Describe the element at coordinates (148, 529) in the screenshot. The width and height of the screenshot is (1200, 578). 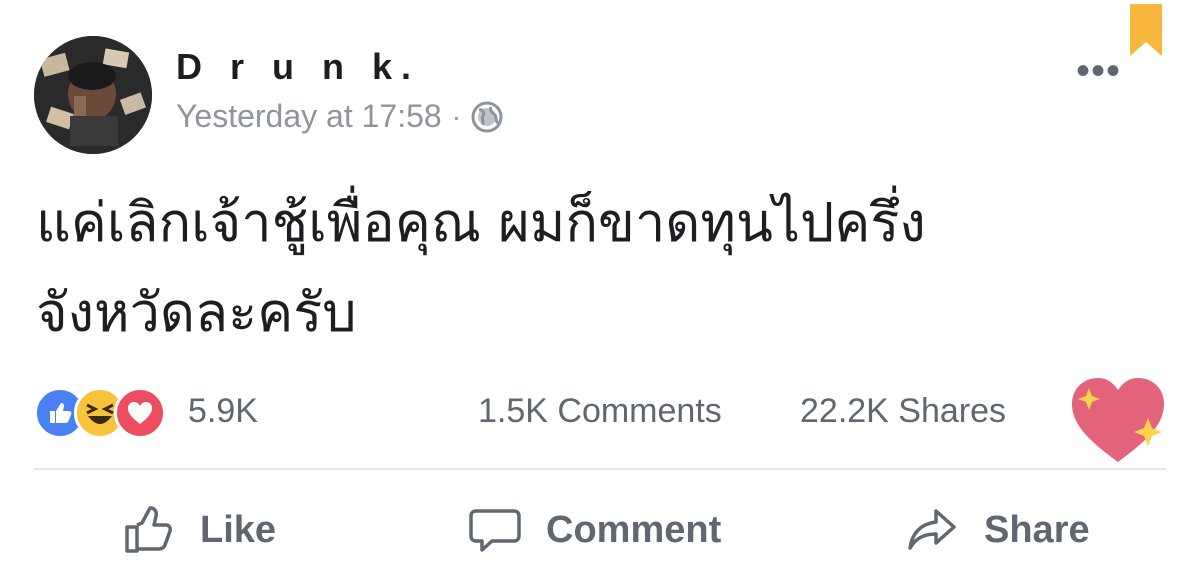
I see `thumbs-up-icon` at that location.